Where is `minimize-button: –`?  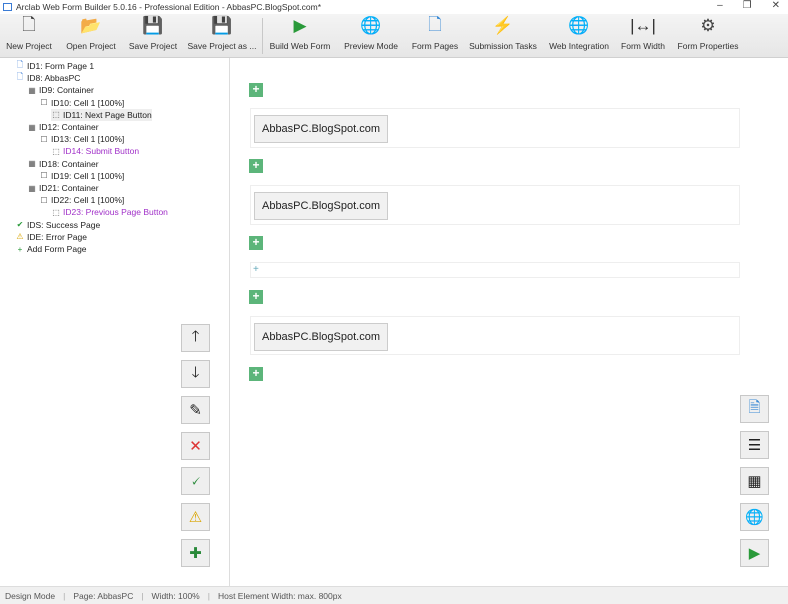 minimize-button: – is located at coordinates (720, 5).